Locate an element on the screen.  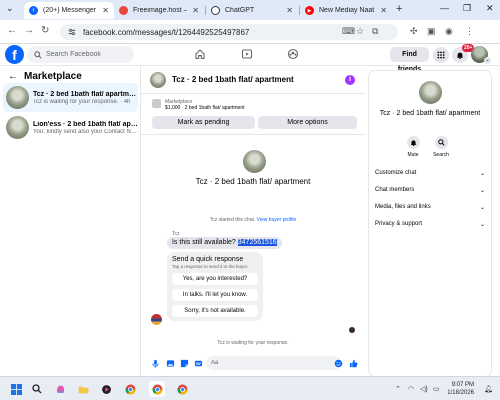
search-input is located at coordinates (90, 54).